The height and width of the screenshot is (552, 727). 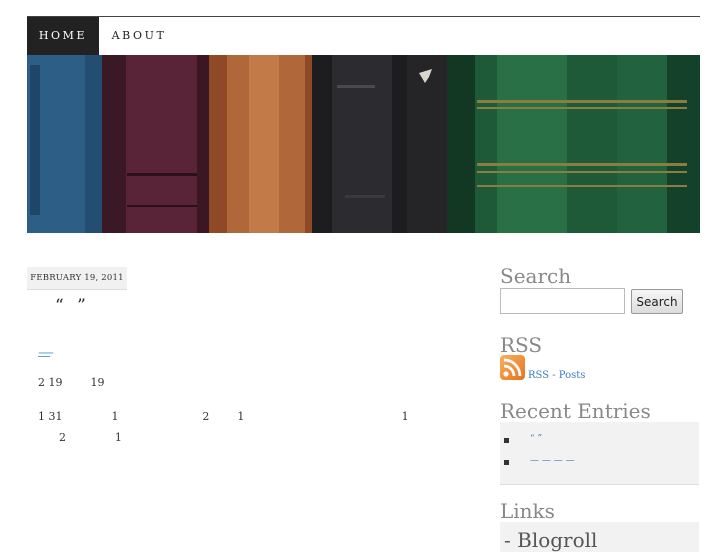 What do you see at coordinates (575, 411) in the screenshot?
I see `recent-entries-title: Recent Entries` at bounding box center [575, 411].